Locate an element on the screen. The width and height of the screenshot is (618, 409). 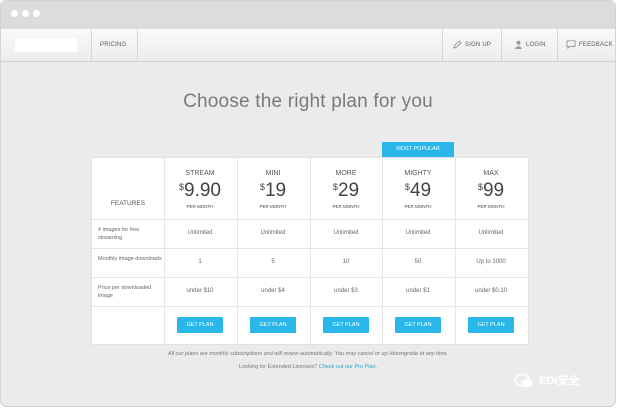
plan-price-more: $29 is located at coordinates (346, 191).